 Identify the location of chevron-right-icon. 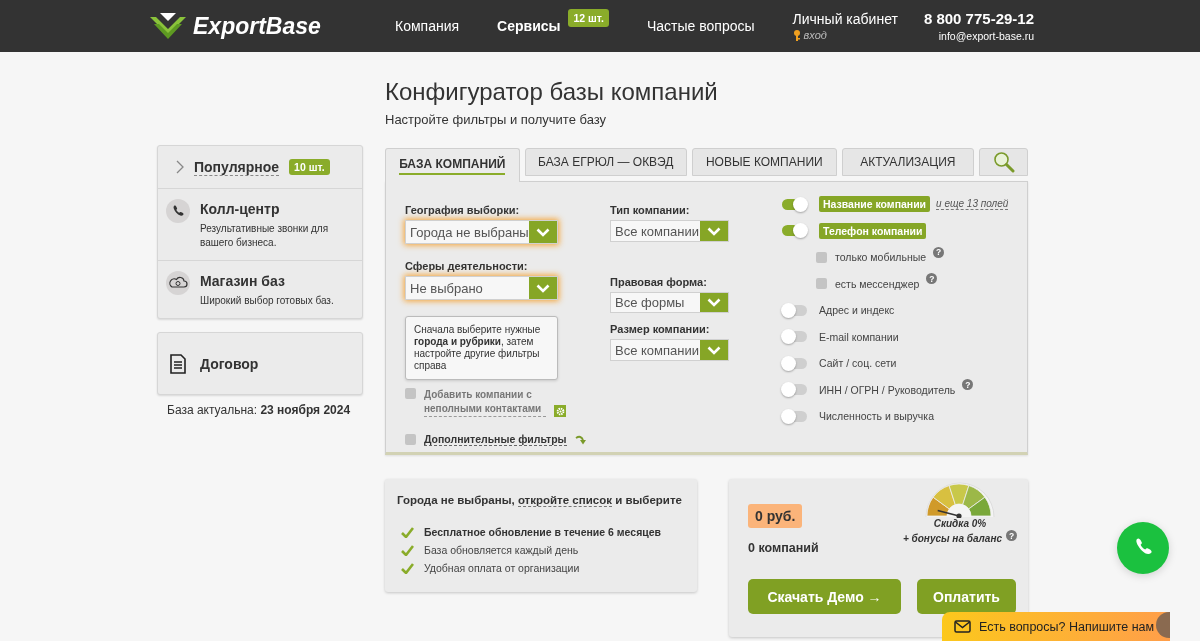
(180, 167).